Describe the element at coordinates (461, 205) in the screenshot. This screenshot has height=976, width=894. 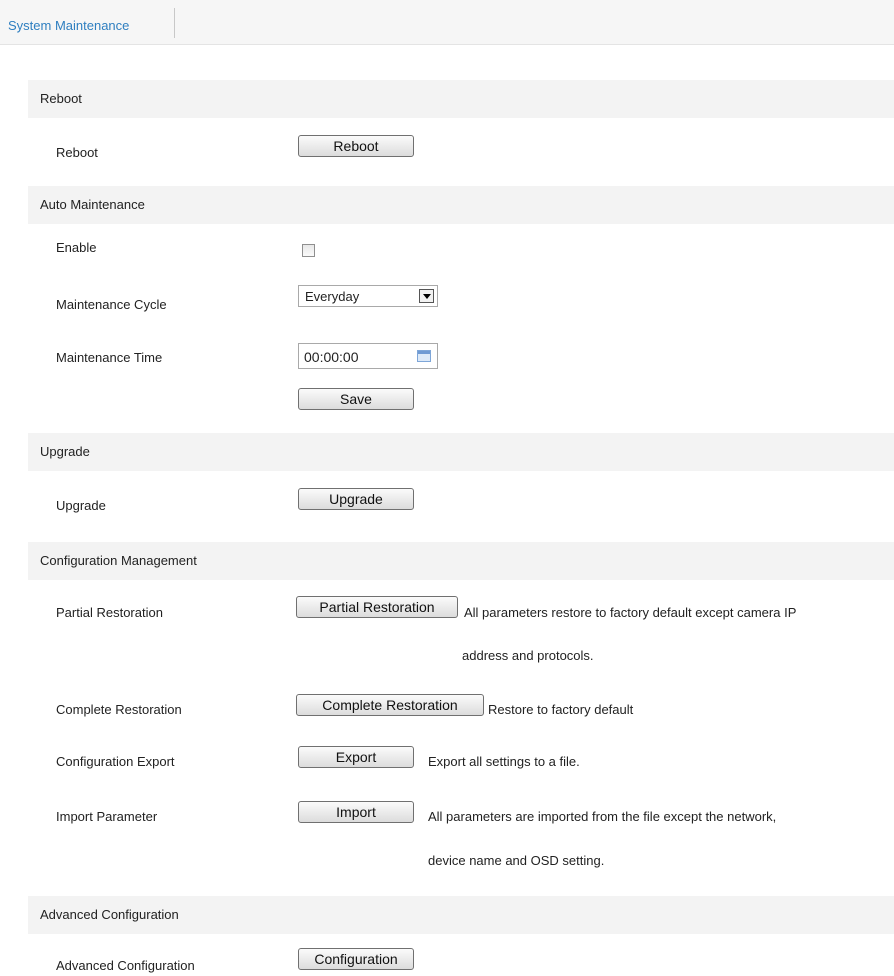
I see `section-header-auto-maintenance: Auto Maintenance` at that location.